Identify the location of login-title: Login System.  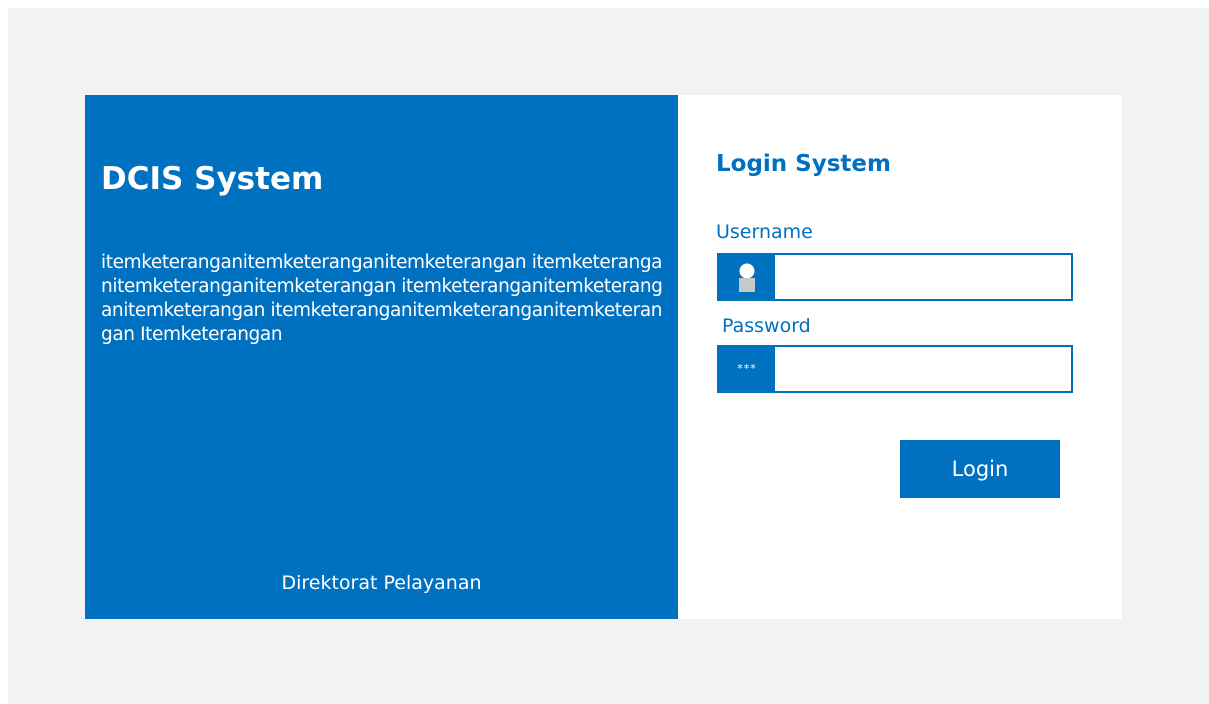
(803, 164).